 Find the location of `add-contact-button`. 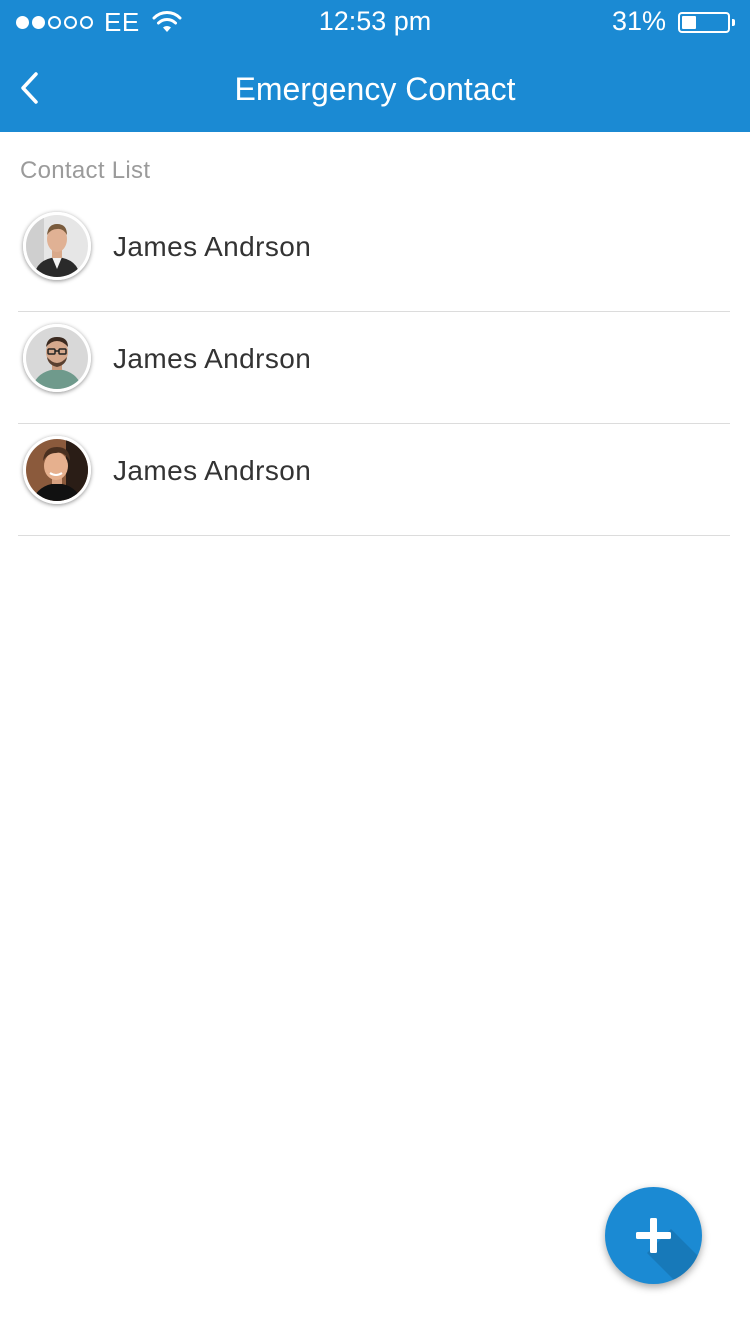

add-contact-button is located at coordinates (653, 1235).